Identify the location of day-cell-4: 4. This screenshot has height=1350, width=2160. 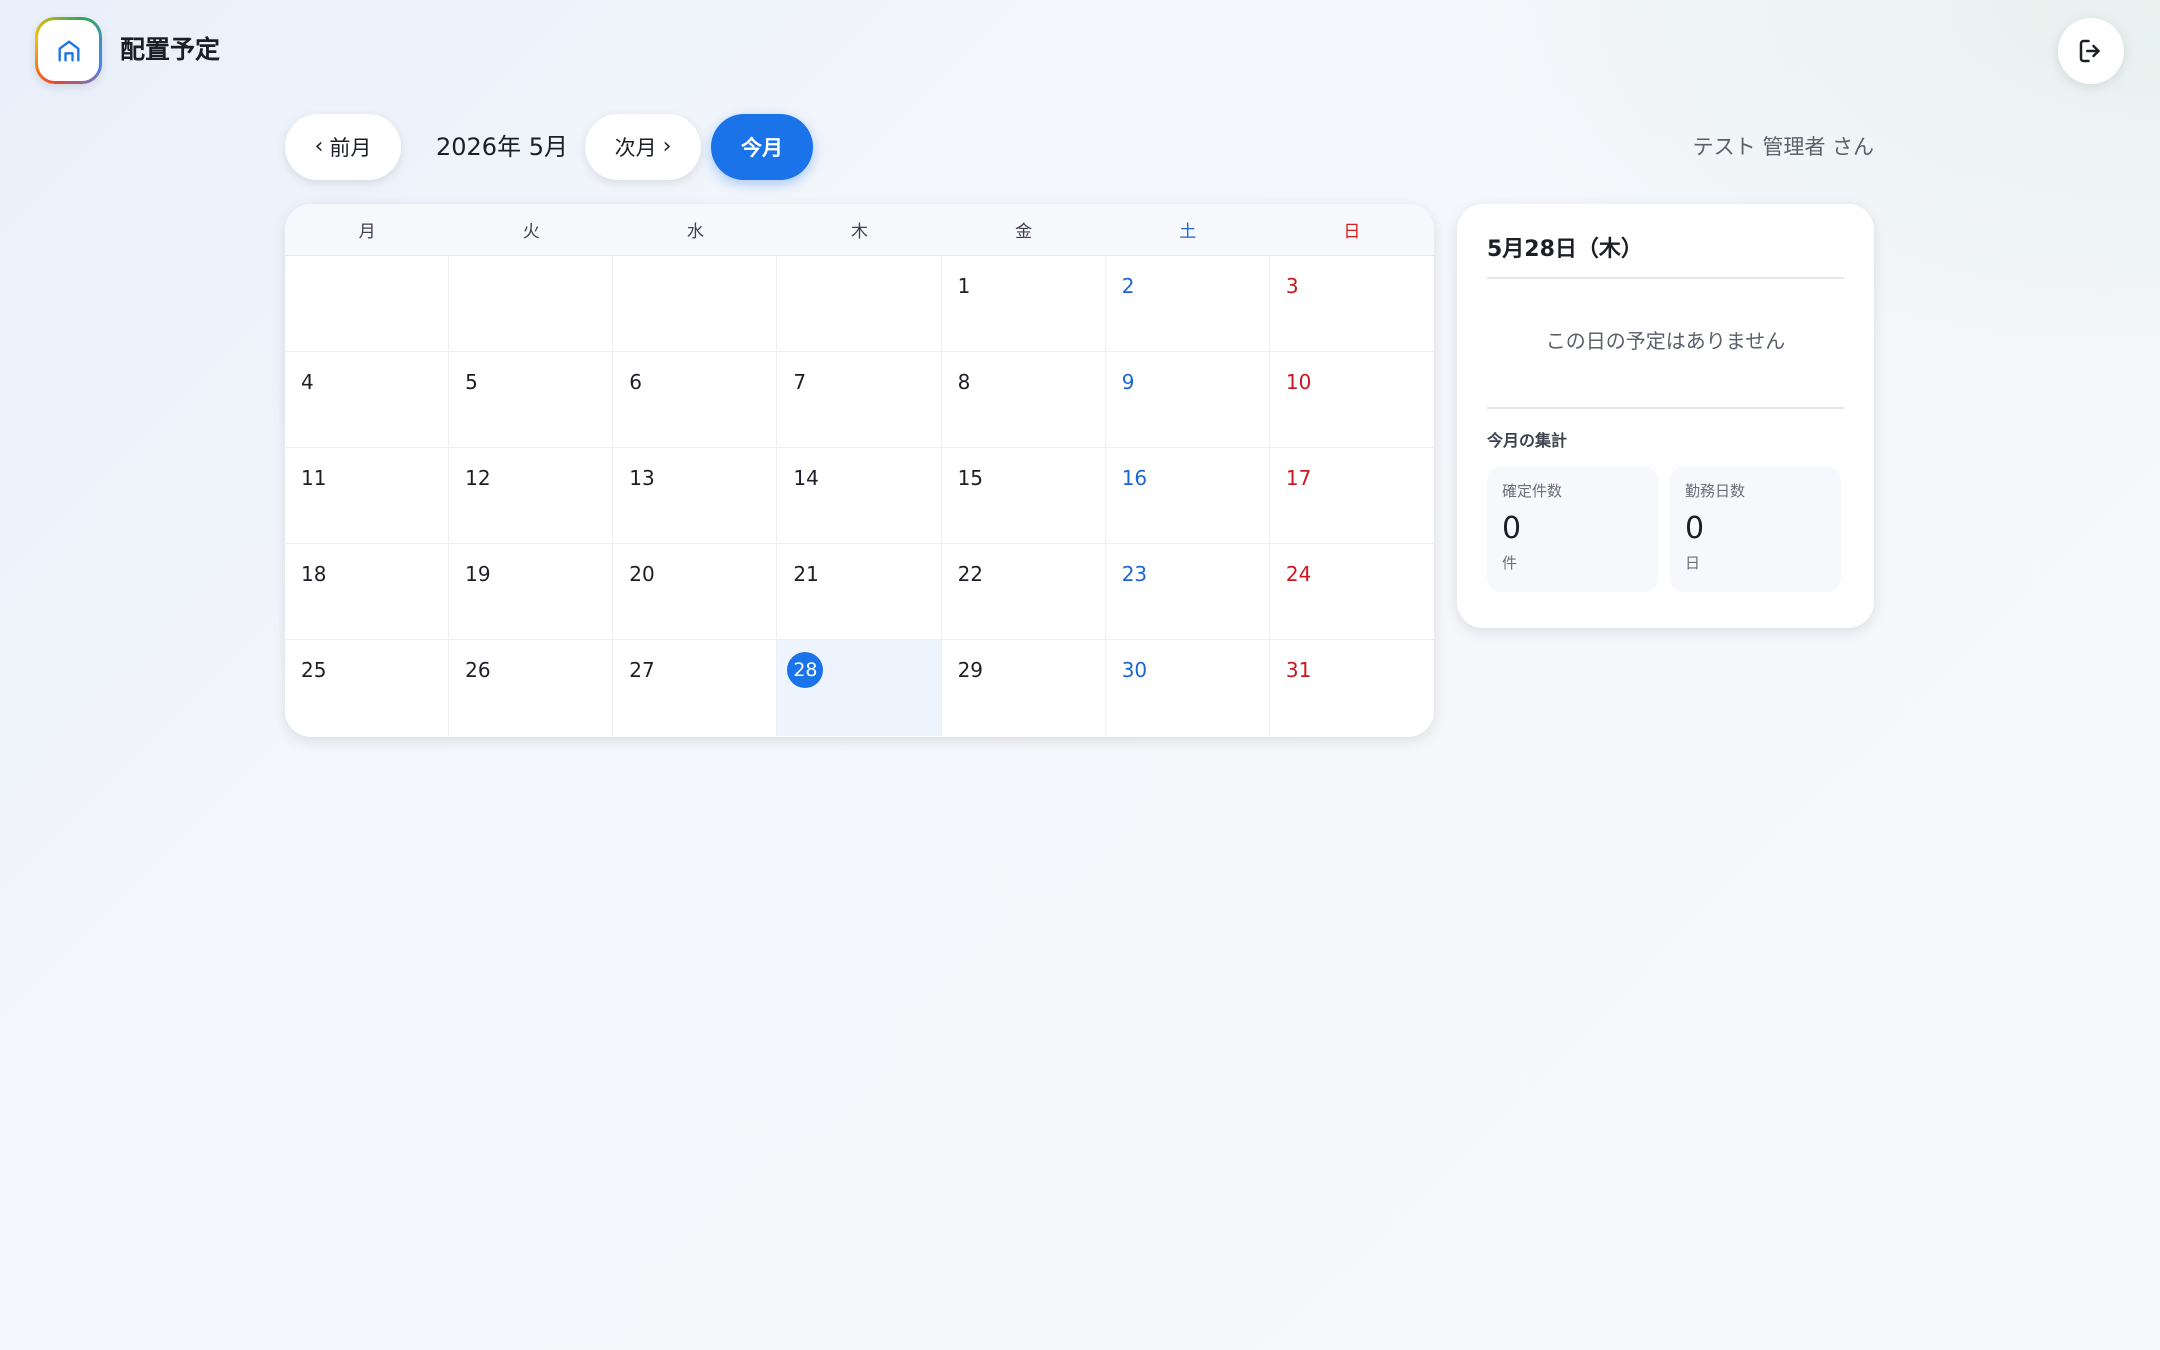
(367, 400).